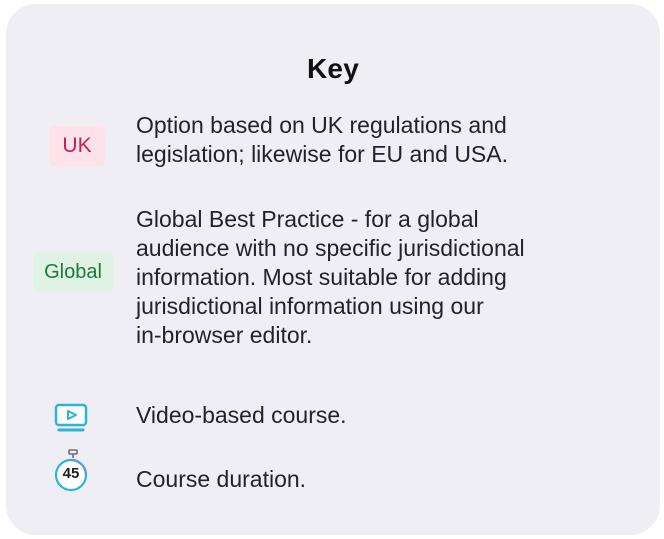 The width and height of the screenshot is (664, 539). I want to click on video-description-line-1: Video-based course., so click(241, 415).